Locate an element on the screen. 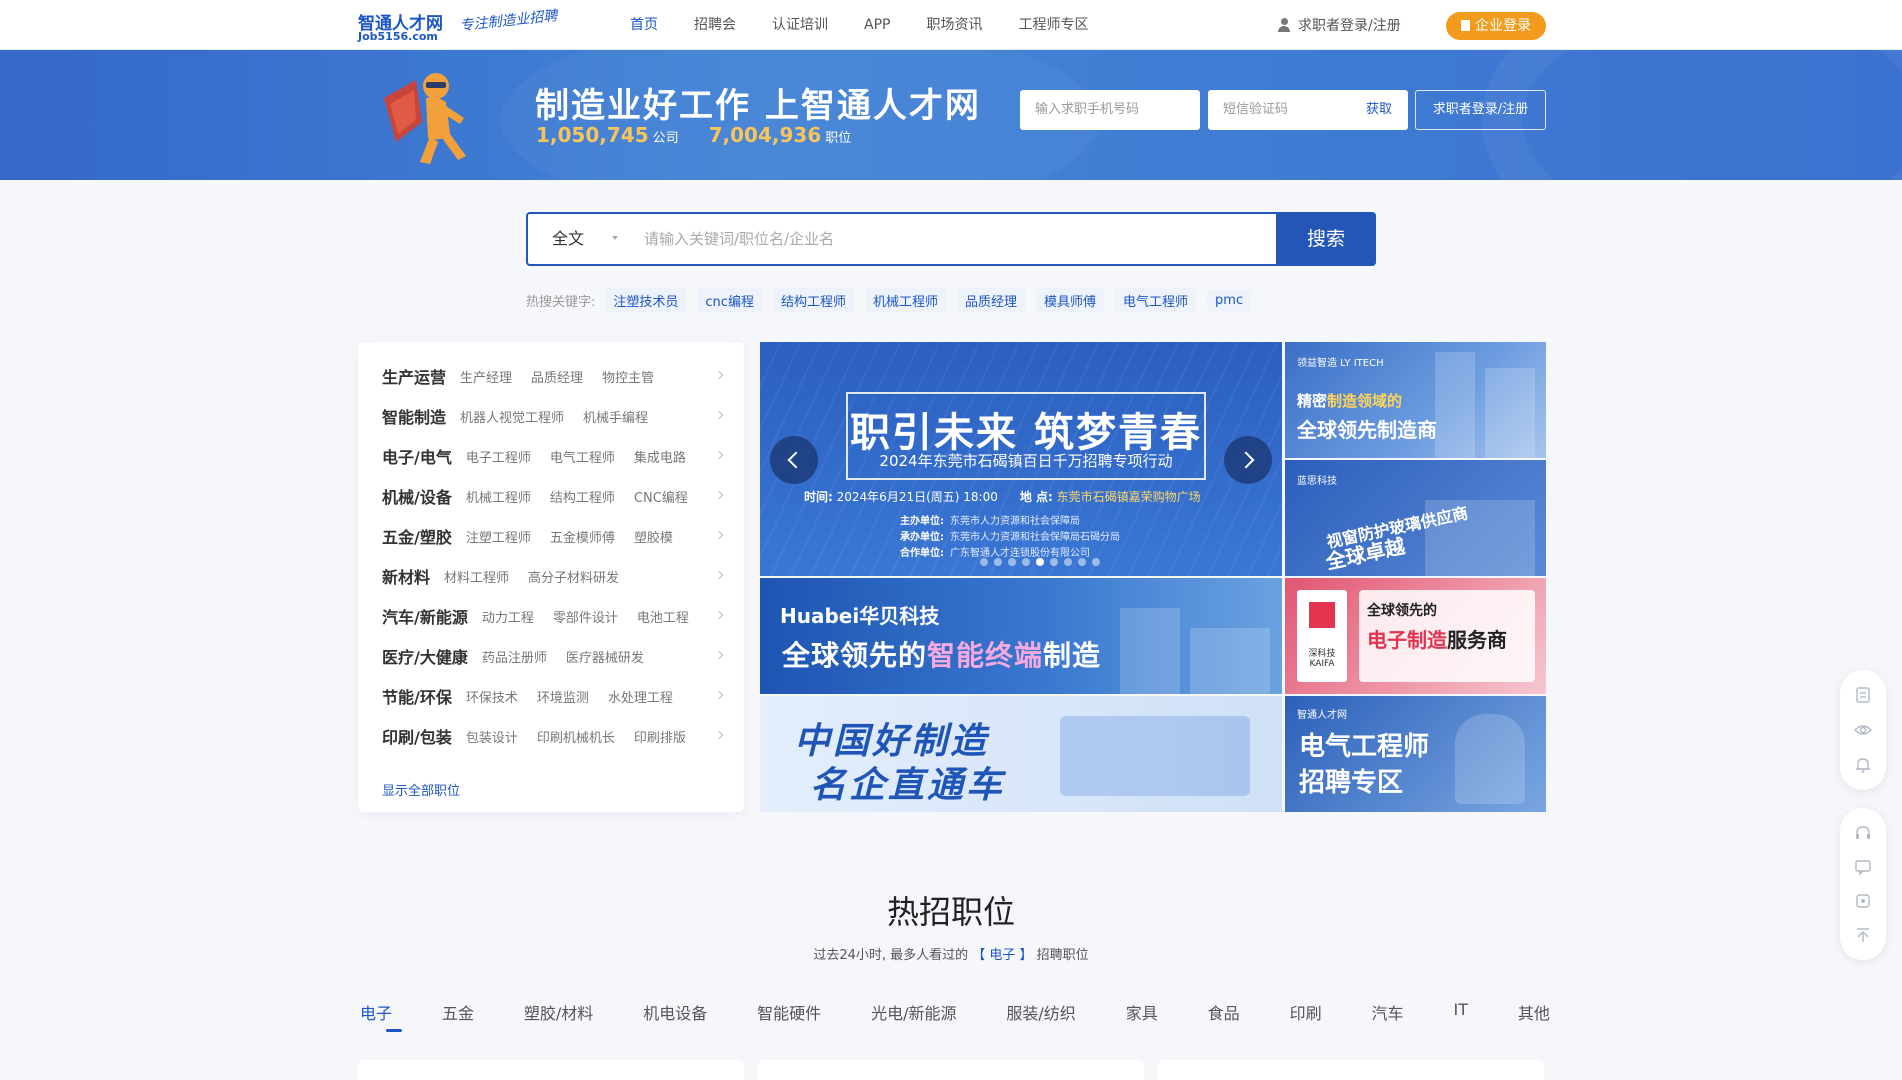 The height and width of the screenshot is (1080, 1902). sms-code-input: 短信验证码 获取 is located at coordinates (1308, 110).